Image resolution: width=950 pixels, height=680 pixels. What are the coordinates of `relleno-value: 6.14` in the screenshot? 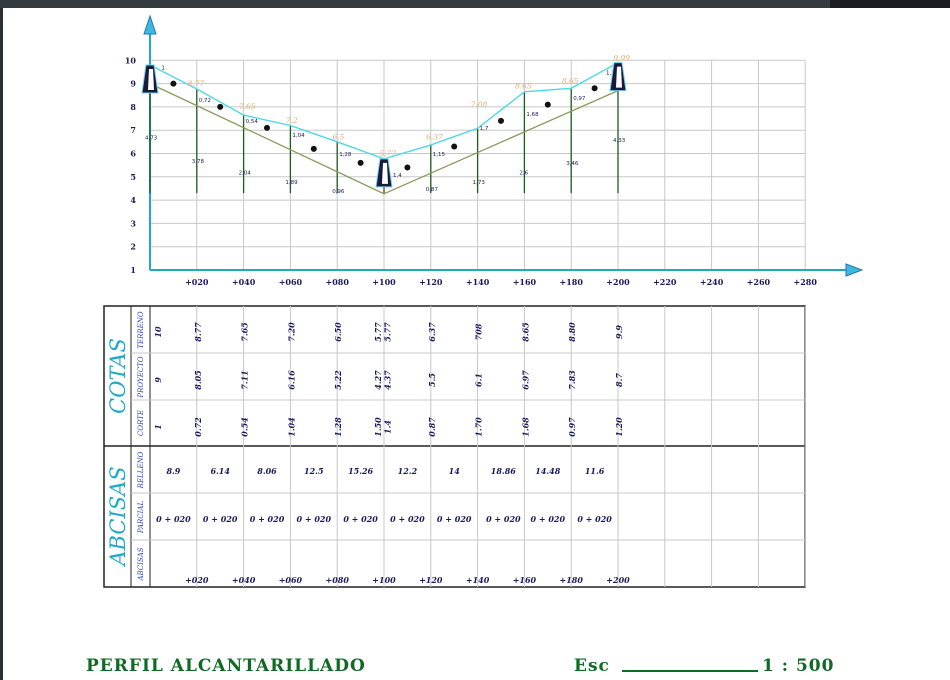 It's located at (220, 471).